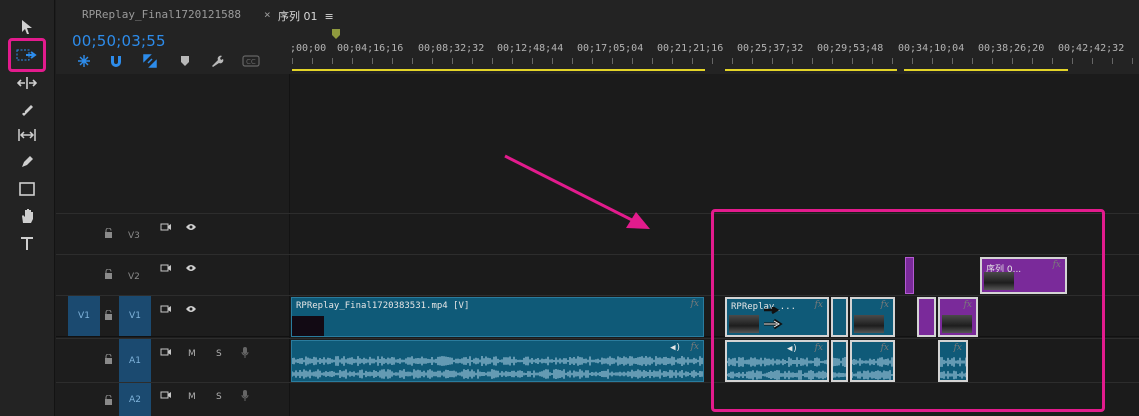 The height and width of the screenshot is (416, 1139). Describe the element at coordinates (497, 317) in the screenshot. I see `main-video-clip: RPReplay_Final1720383531.mp4 [V] fx` at that location.